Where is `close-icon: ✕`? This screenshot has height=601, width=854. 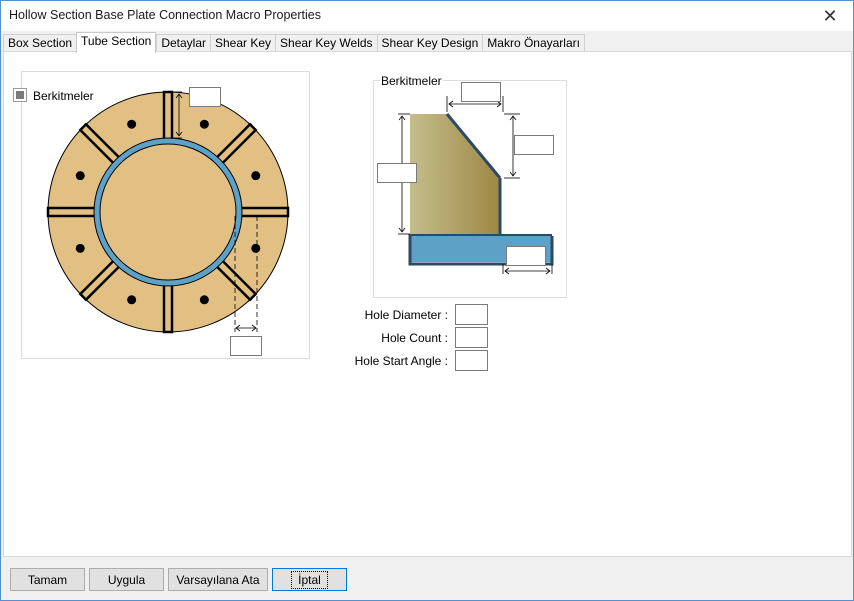 close-icon: ✕ is located at coordinates (830, 16).